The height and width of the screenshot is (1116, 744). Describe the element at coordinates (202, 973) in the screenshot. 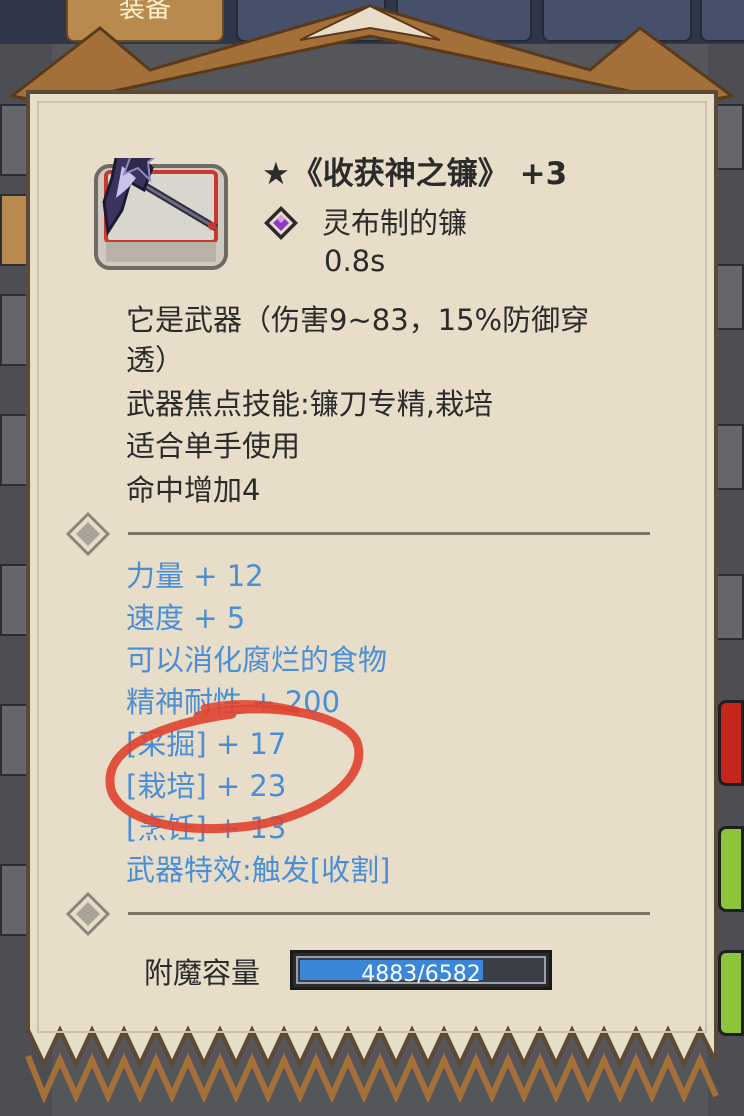

I see `enchant-capacity-label: 附魔容量` at that location.